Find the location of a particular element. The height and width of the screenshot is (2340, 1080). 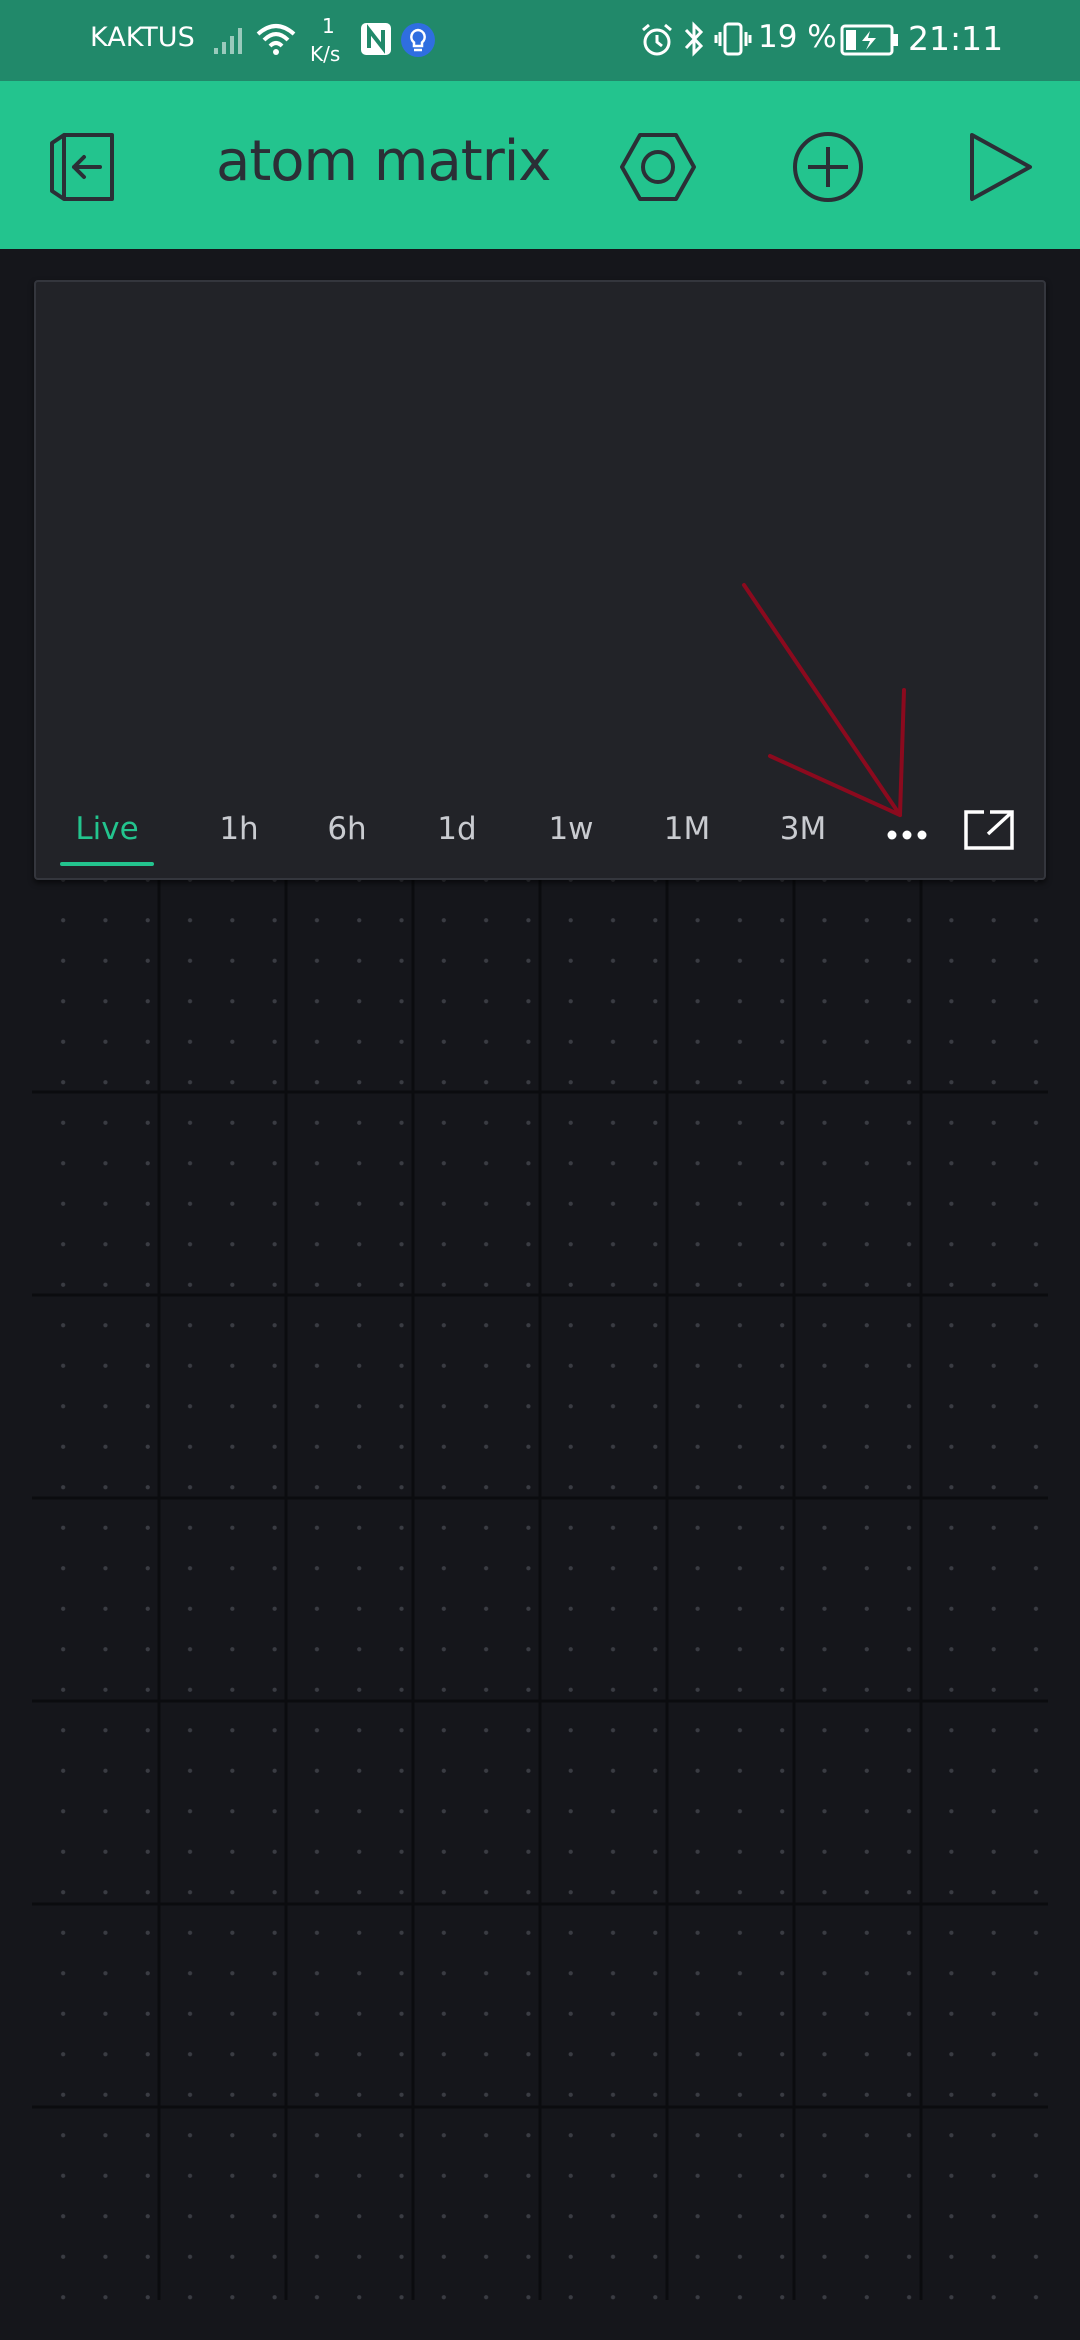

nfc-icon is located at coordinates (376, 39).